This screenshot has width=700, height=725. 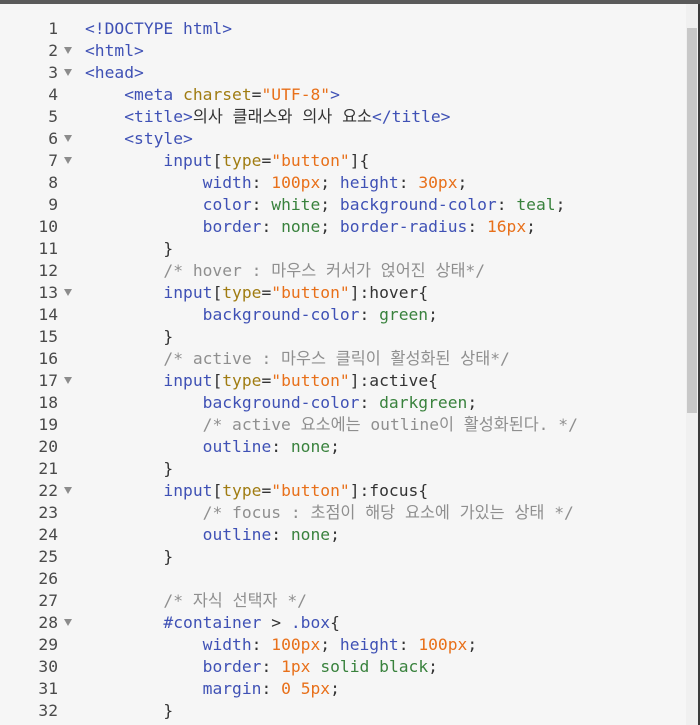 I want to click on code-text: <!DOCTYPE html>, so click(x=158, y=29).